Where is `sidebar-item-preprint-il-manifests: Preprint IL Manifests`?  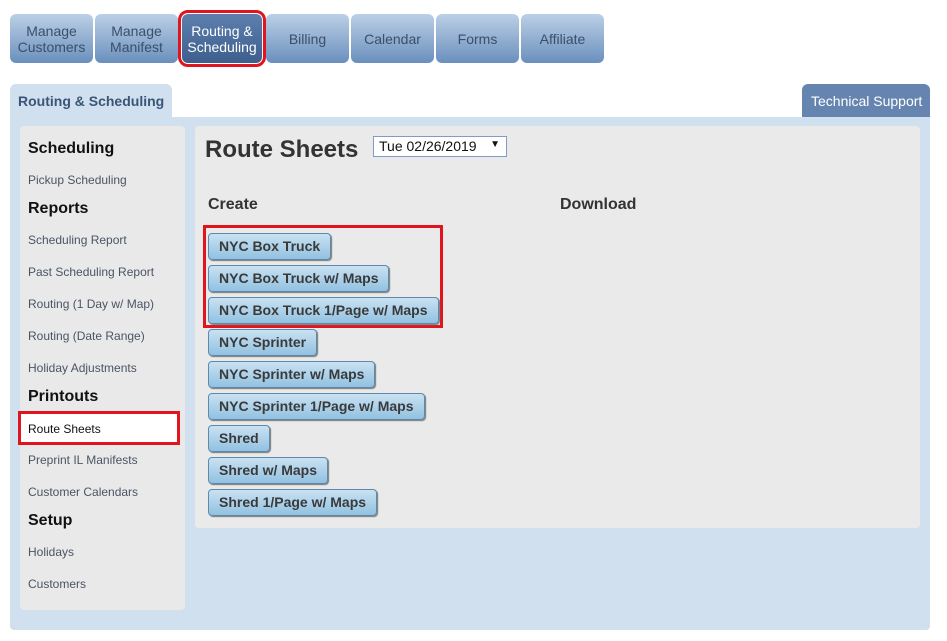 sidebar-item-preprint-il-manifests: Preprint IL Manifests is located at coordinates (83, 460).